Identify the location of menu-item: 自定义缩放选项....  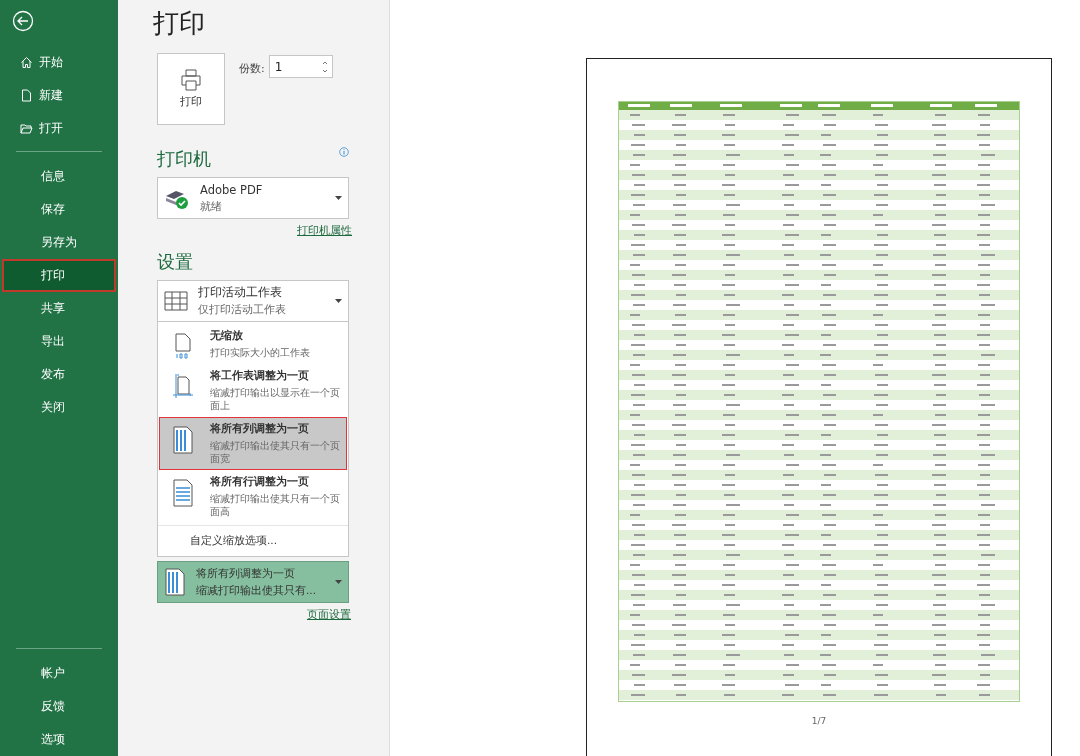
(253, 539).